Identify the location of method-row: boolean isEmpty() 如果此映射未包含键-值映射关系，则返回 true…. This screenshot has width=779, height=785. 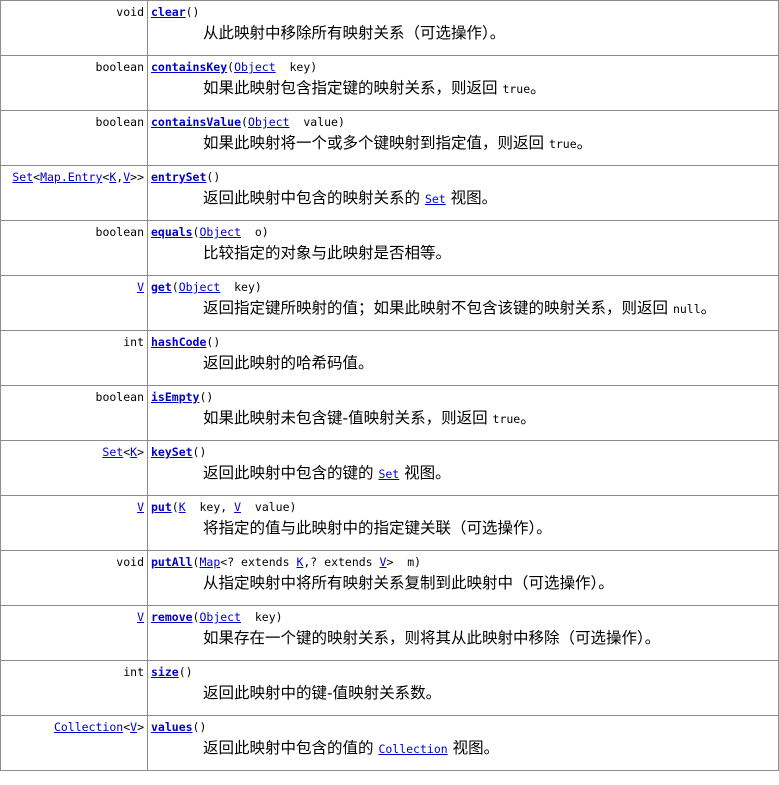
(389, 413).